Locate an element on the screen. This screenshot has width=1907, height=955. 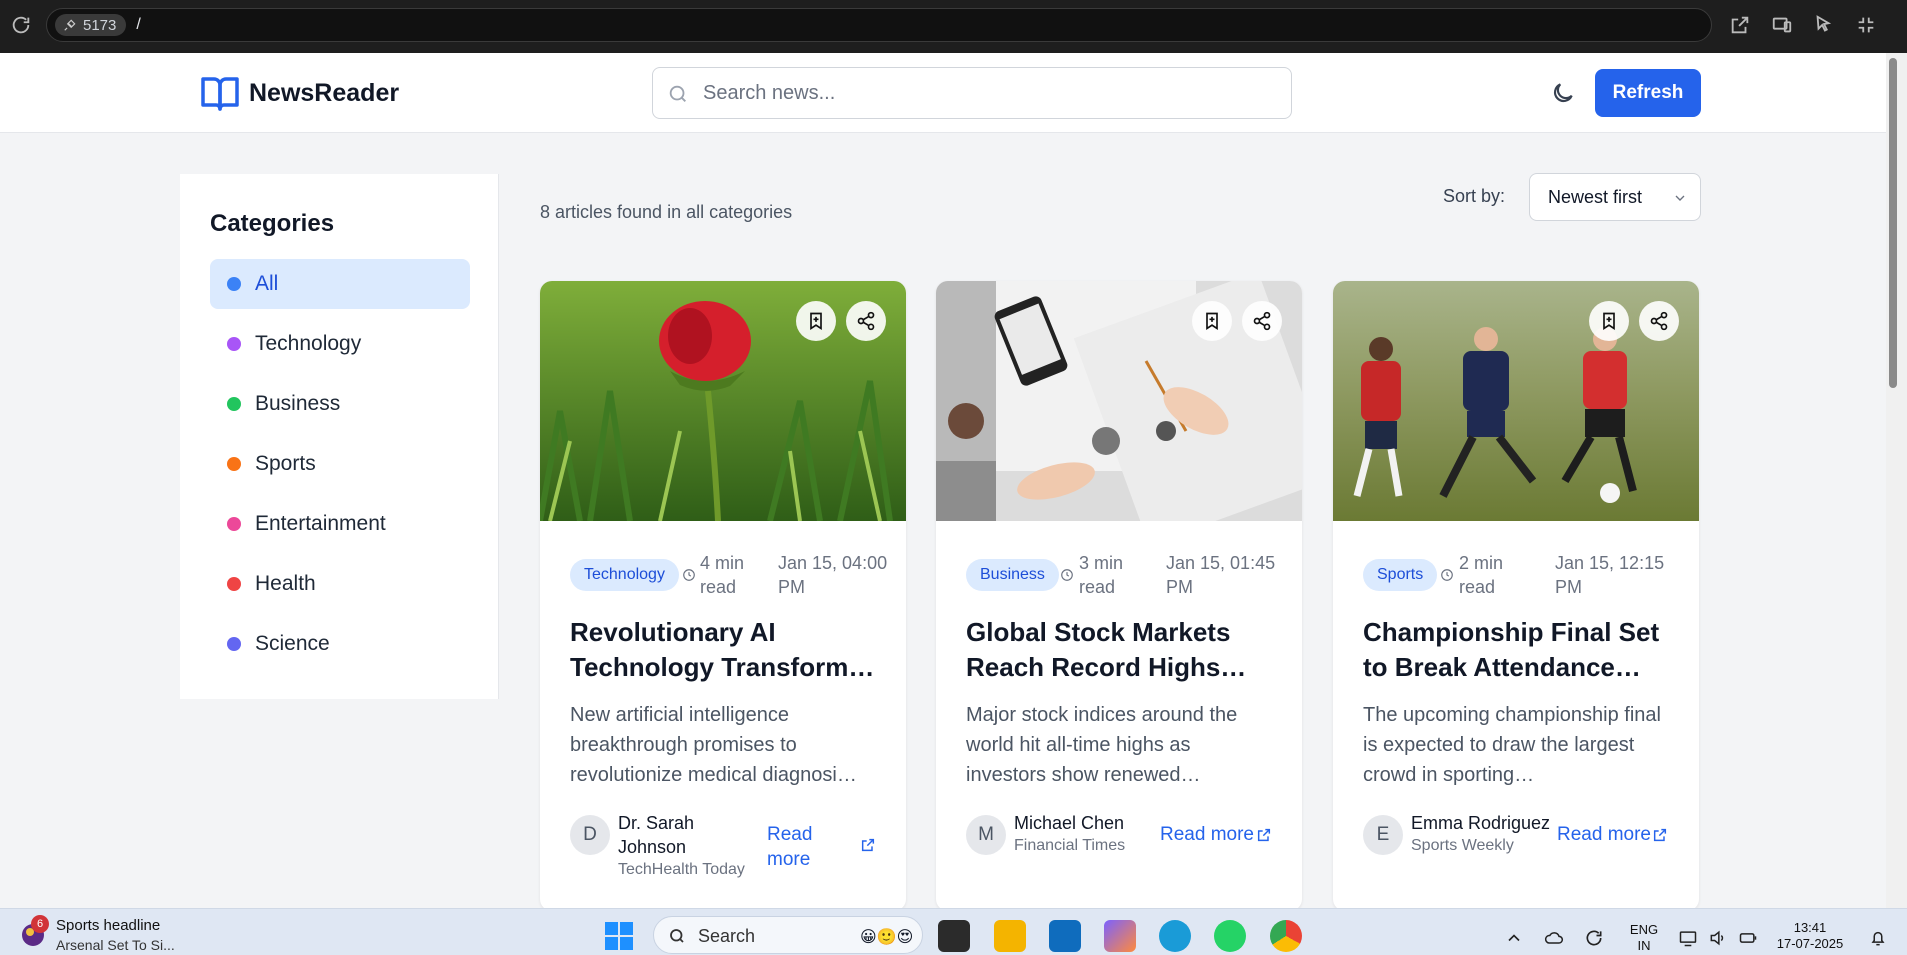
category-item-business: Business is located at coordinates (340, 404).